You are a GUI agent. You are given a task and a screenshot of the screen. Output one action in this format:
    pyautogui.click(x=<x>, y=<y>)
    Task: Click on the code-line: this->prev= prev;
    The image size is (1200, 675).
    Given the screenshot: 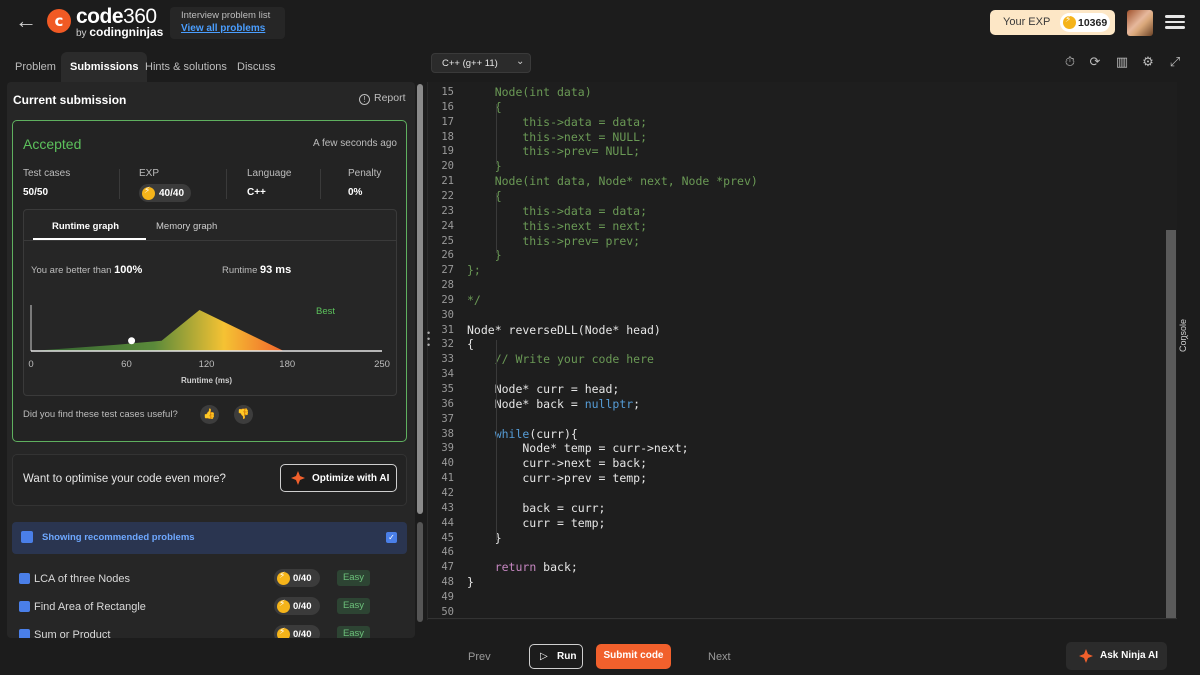 What is the action you would take?
    pyautogui.click(x=554, y=240)
    